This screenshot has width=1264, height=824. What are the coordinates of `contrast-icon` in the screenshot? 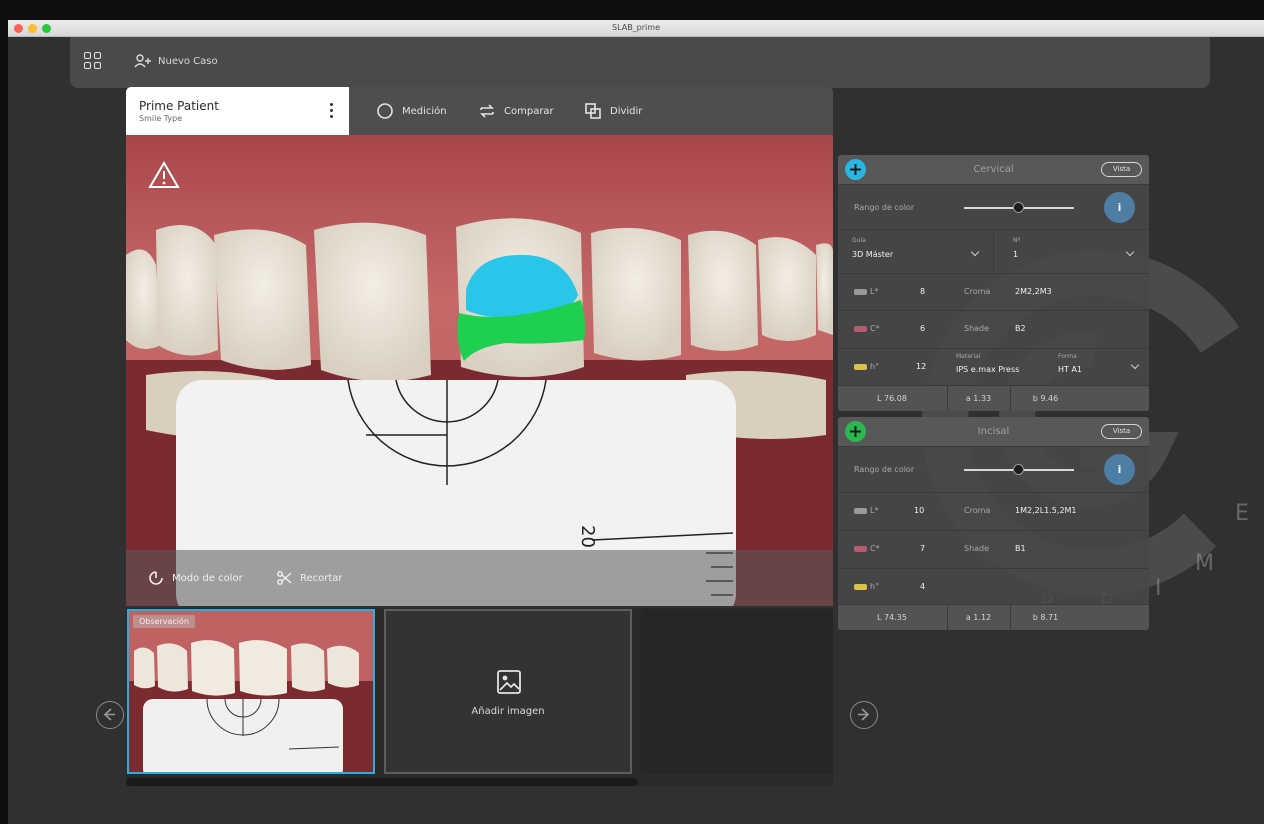 It's located at (156, 578).